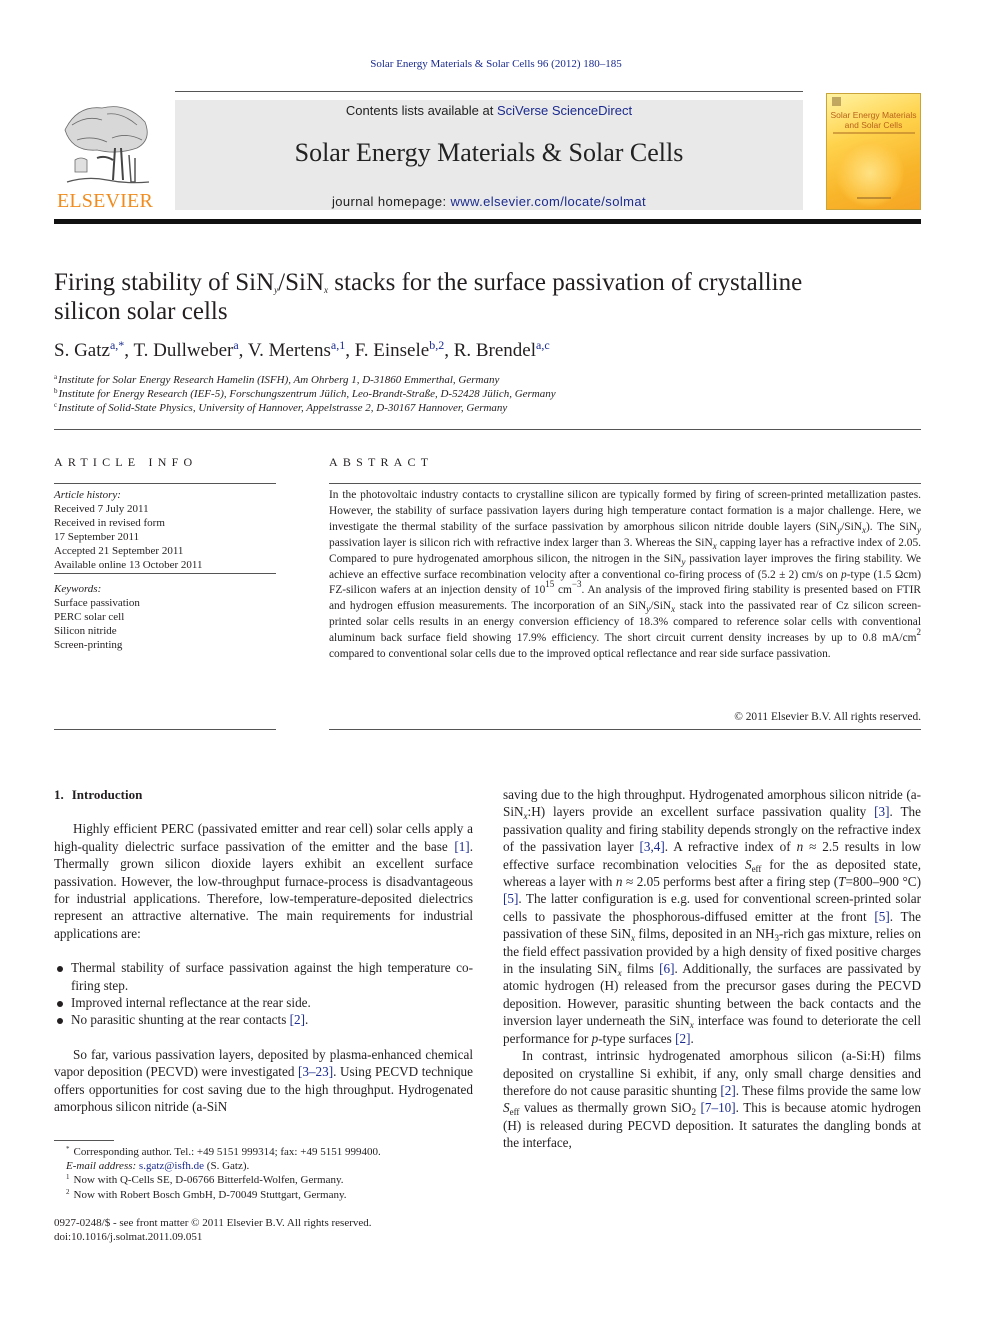  What do you see at coordinates (718, 1107) in the screenshot?
I see `citation-link: [7–10]` at bounding box center [718, 1107].